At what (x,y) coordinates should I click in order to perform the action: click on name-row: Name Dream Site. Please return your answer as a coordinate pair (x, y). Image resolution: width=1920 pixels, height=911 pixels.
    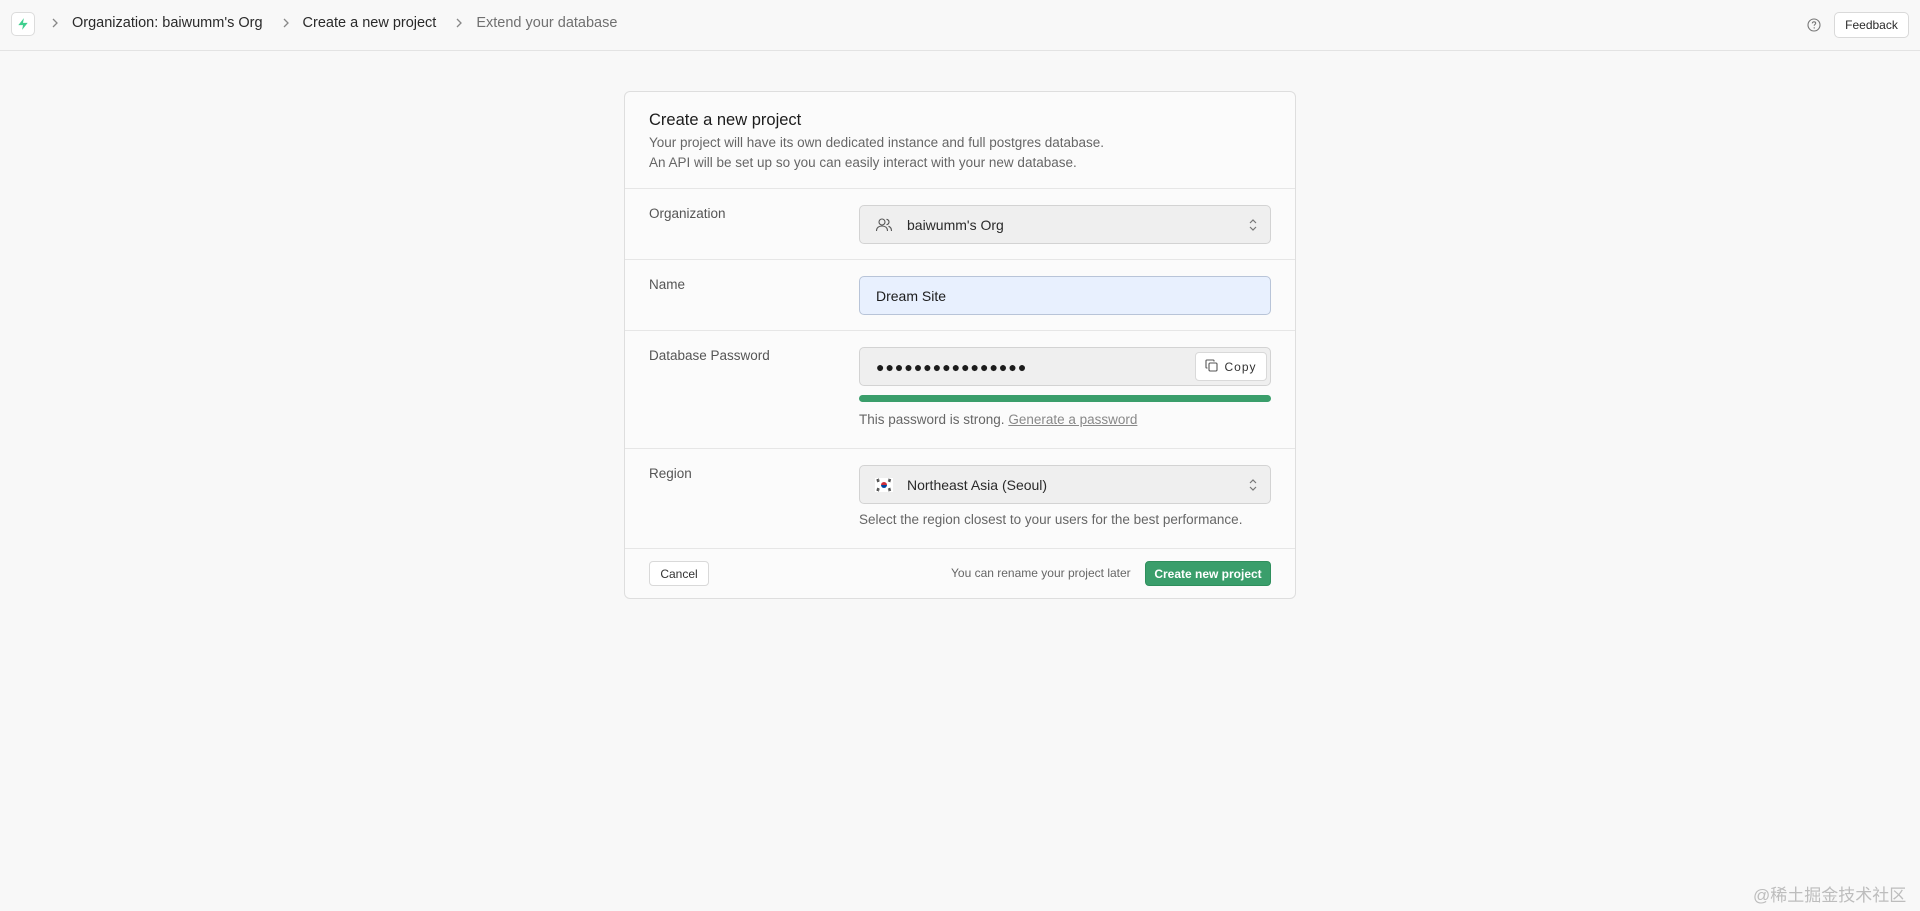
    Looking at the image, I should click on (960, 295).